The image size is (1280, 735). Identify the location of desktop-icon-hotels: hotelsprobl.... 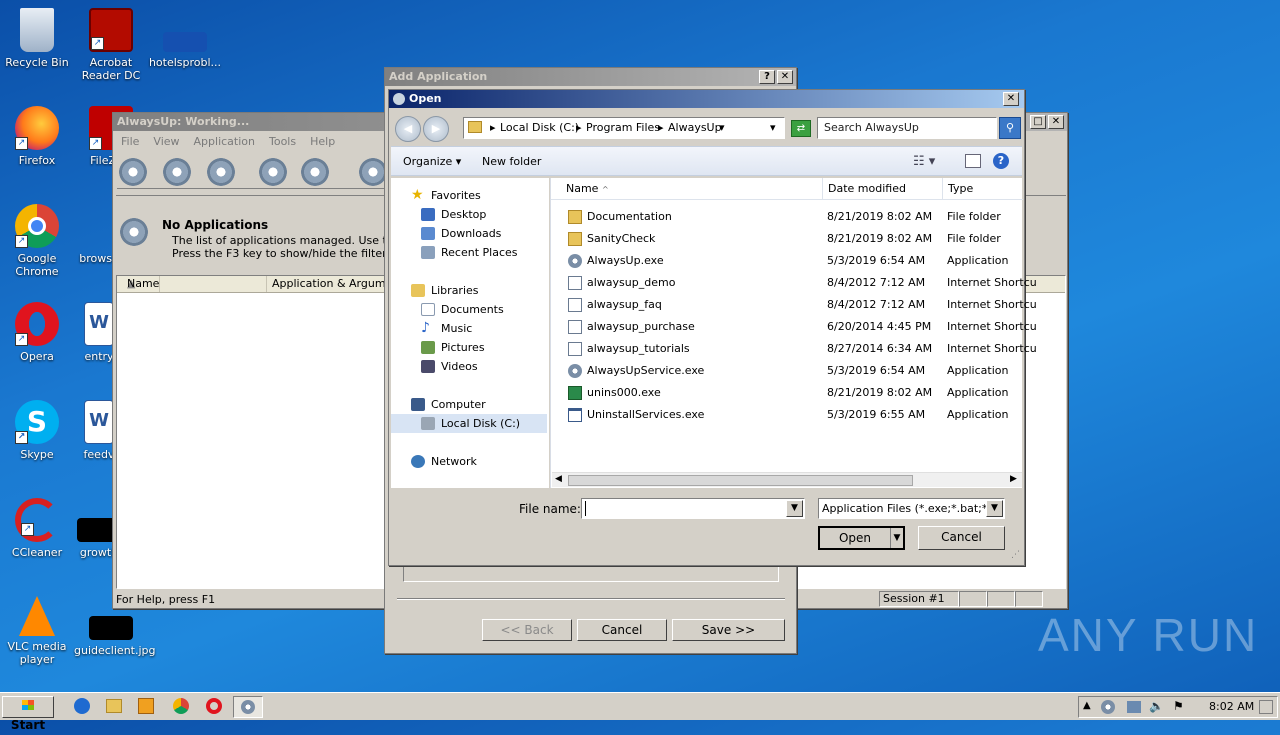
(185, 38).